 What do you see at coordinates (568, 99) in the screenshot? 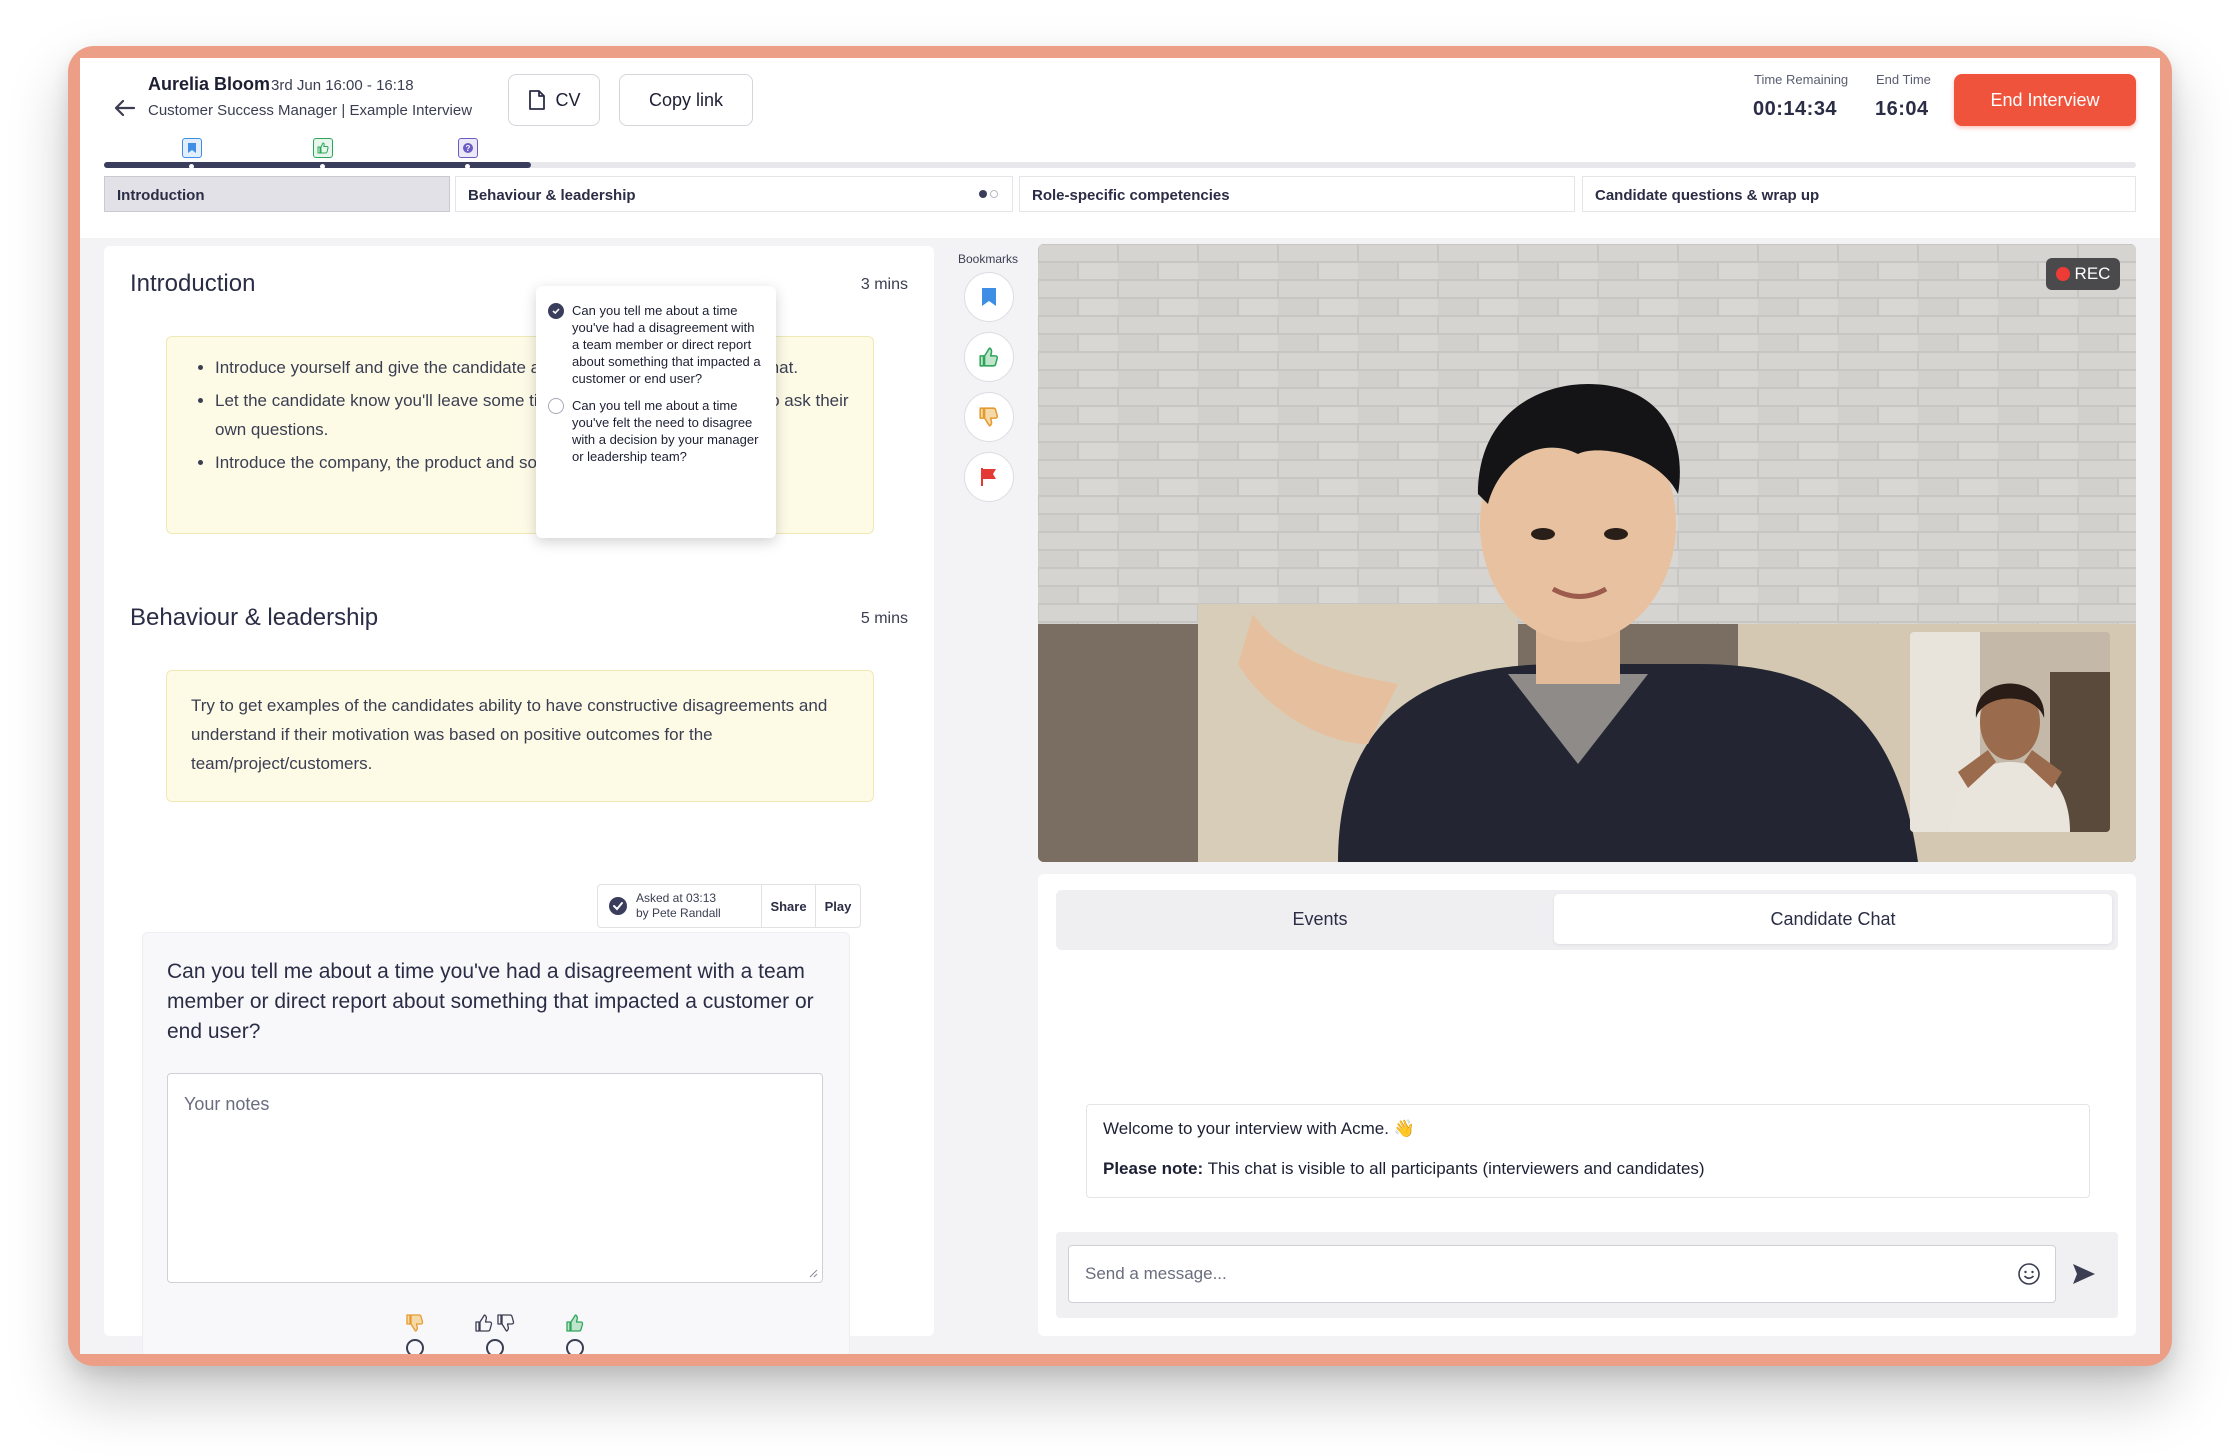
I see `cv-button-label: CV` at bounding box center [568, 99].